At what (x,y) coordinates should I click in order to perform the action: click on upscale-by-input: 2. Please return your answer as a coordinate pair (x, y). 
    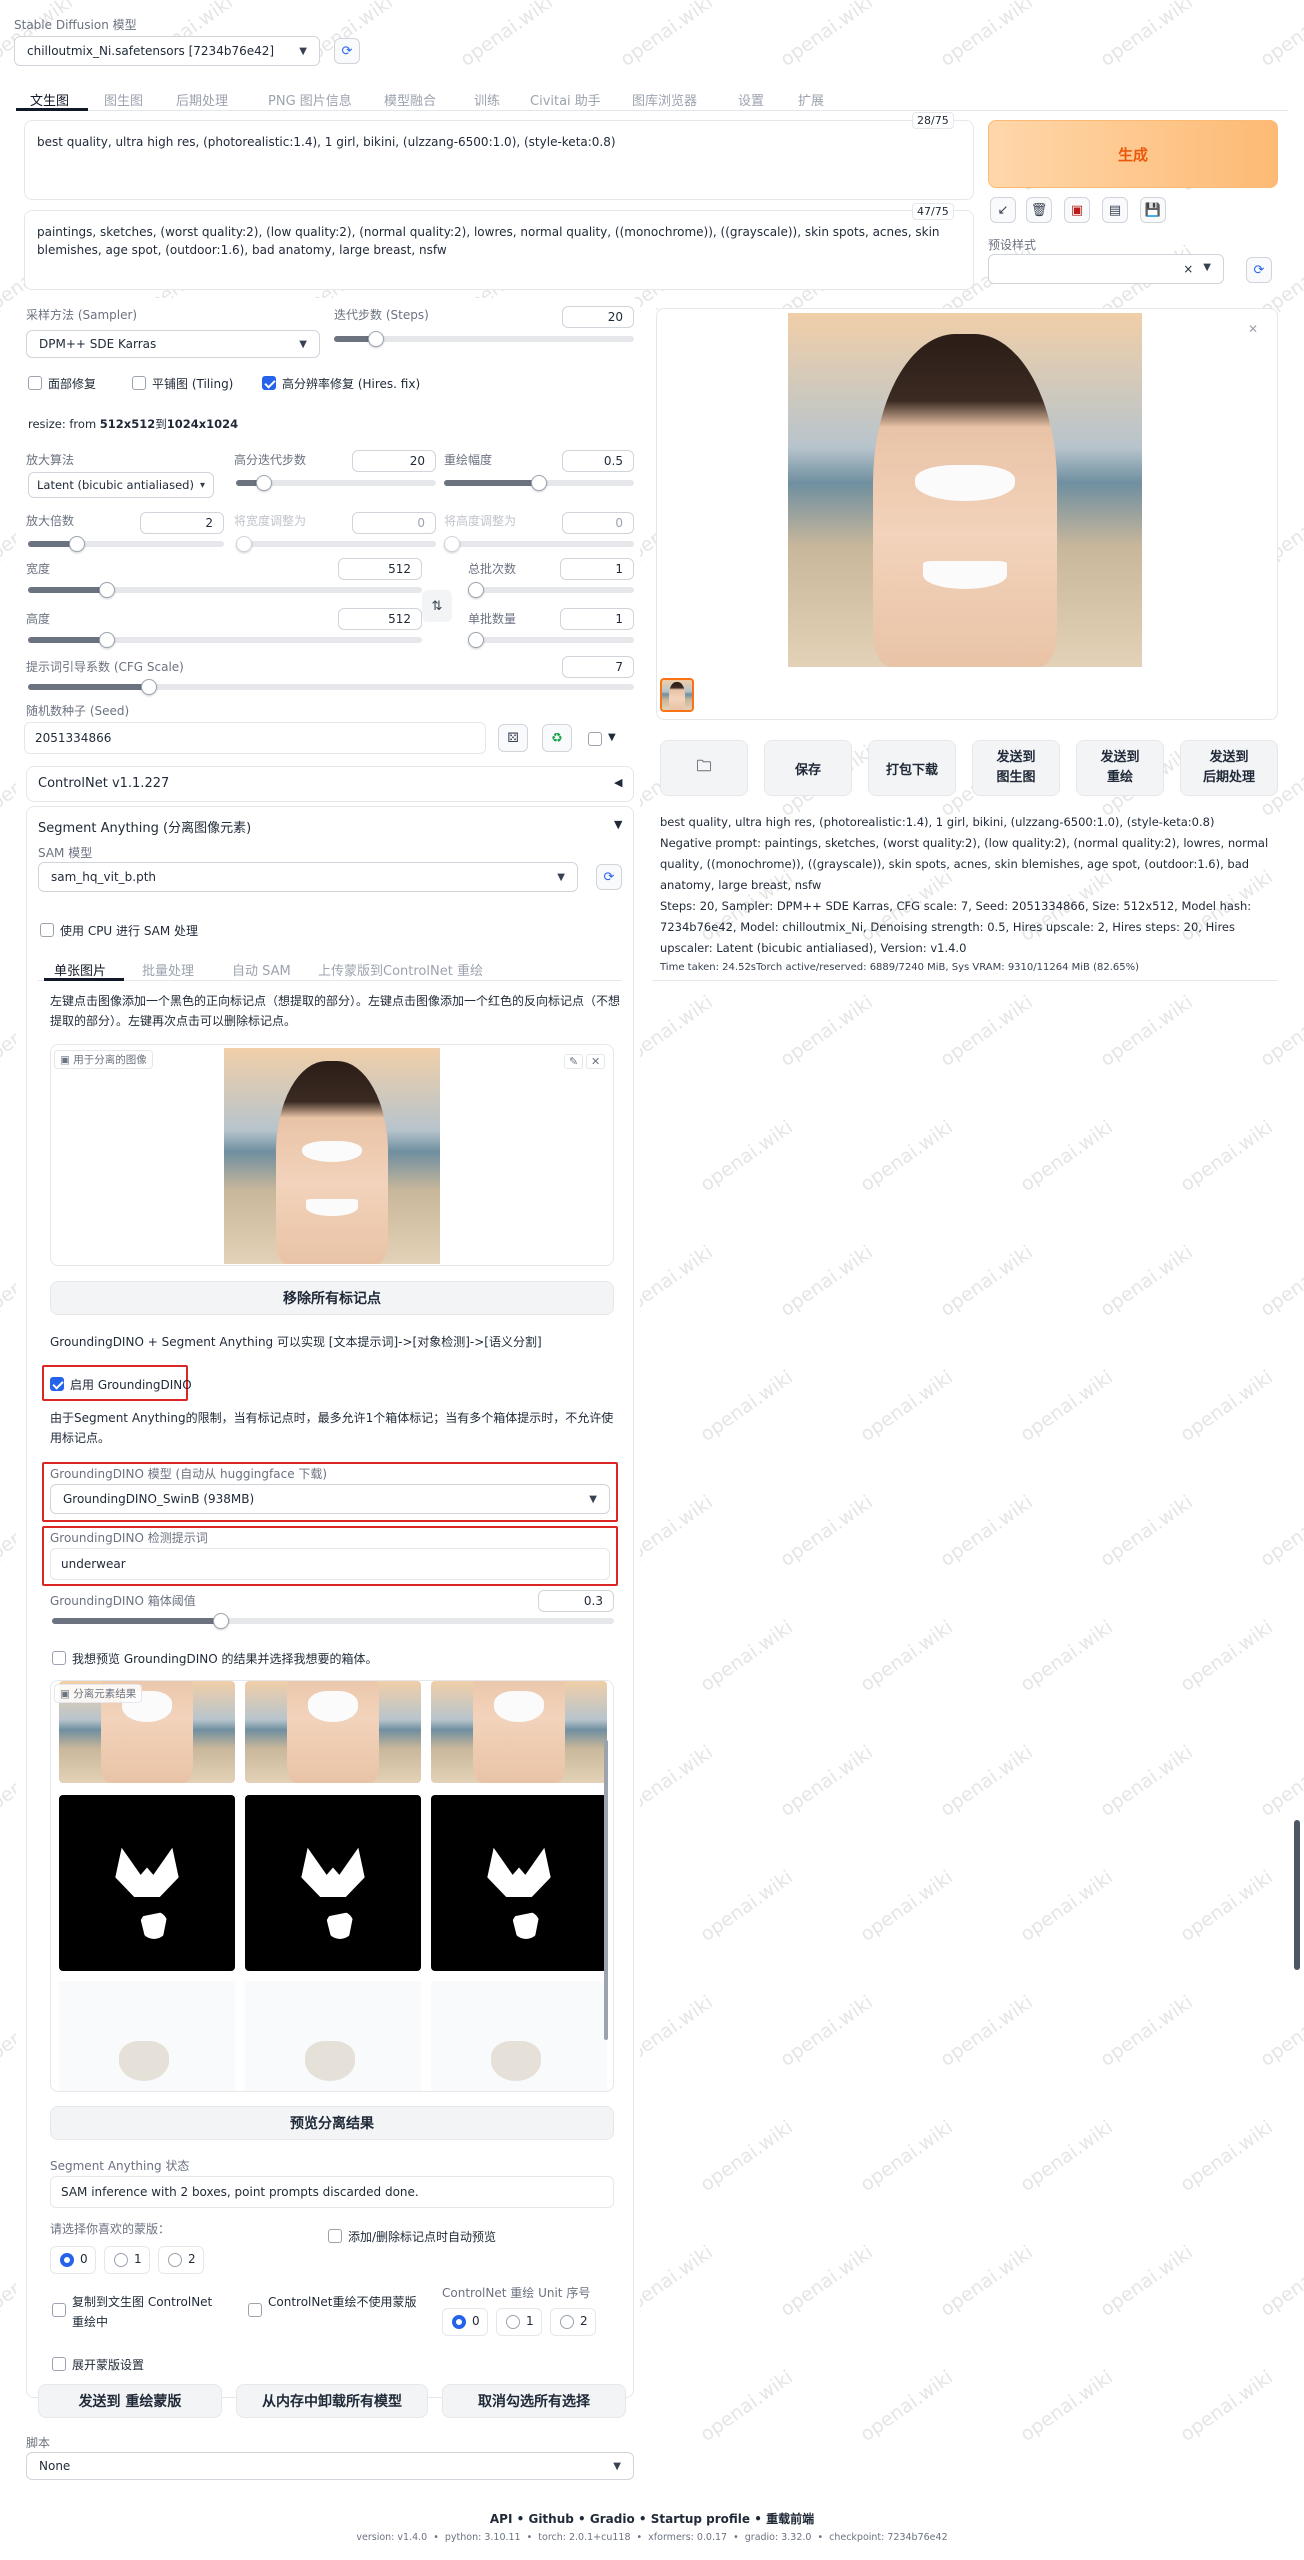
    Looking at the image, I should click on (182, 523).